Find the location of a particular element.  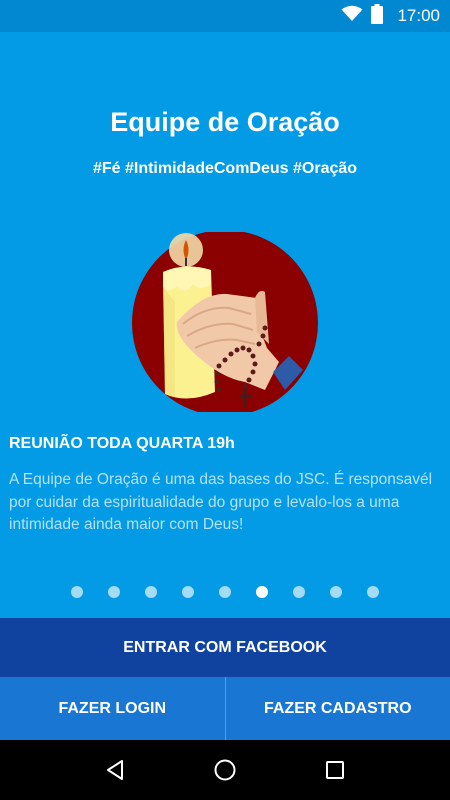

wifi-icon is located at coordinates (352, 16).